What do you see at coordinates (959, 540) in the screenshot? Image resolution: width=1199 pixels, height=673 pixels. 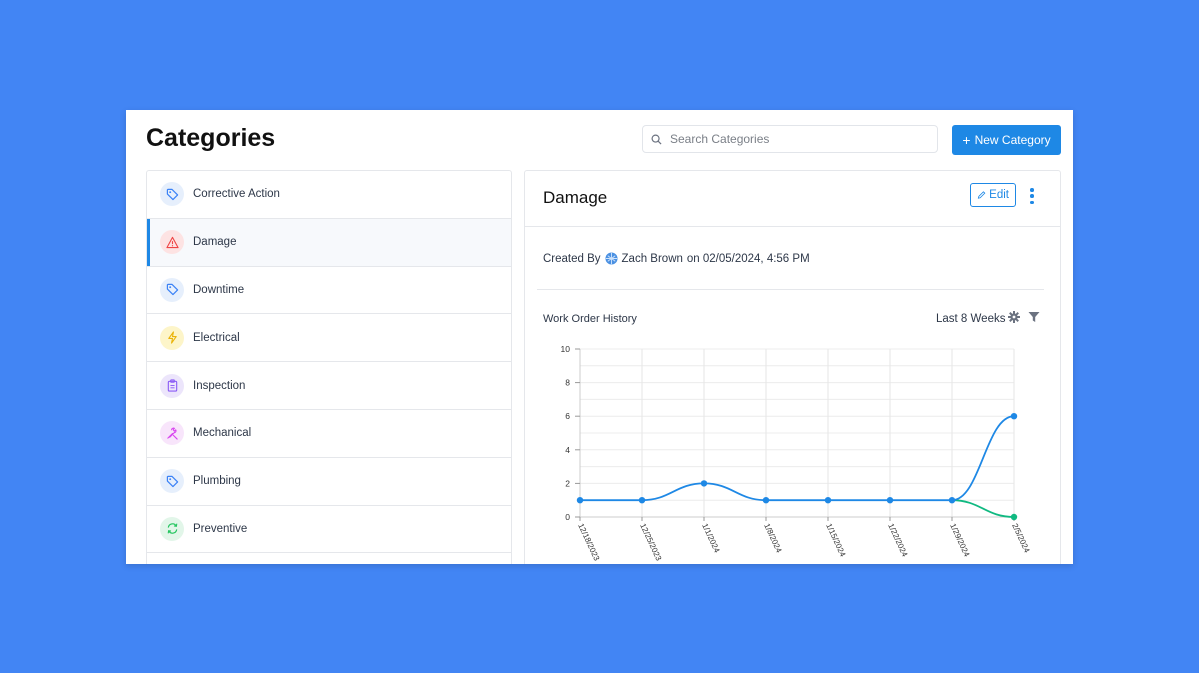 I see `x-tick-label: 1/29/2024` at bounding box center [959, 540].